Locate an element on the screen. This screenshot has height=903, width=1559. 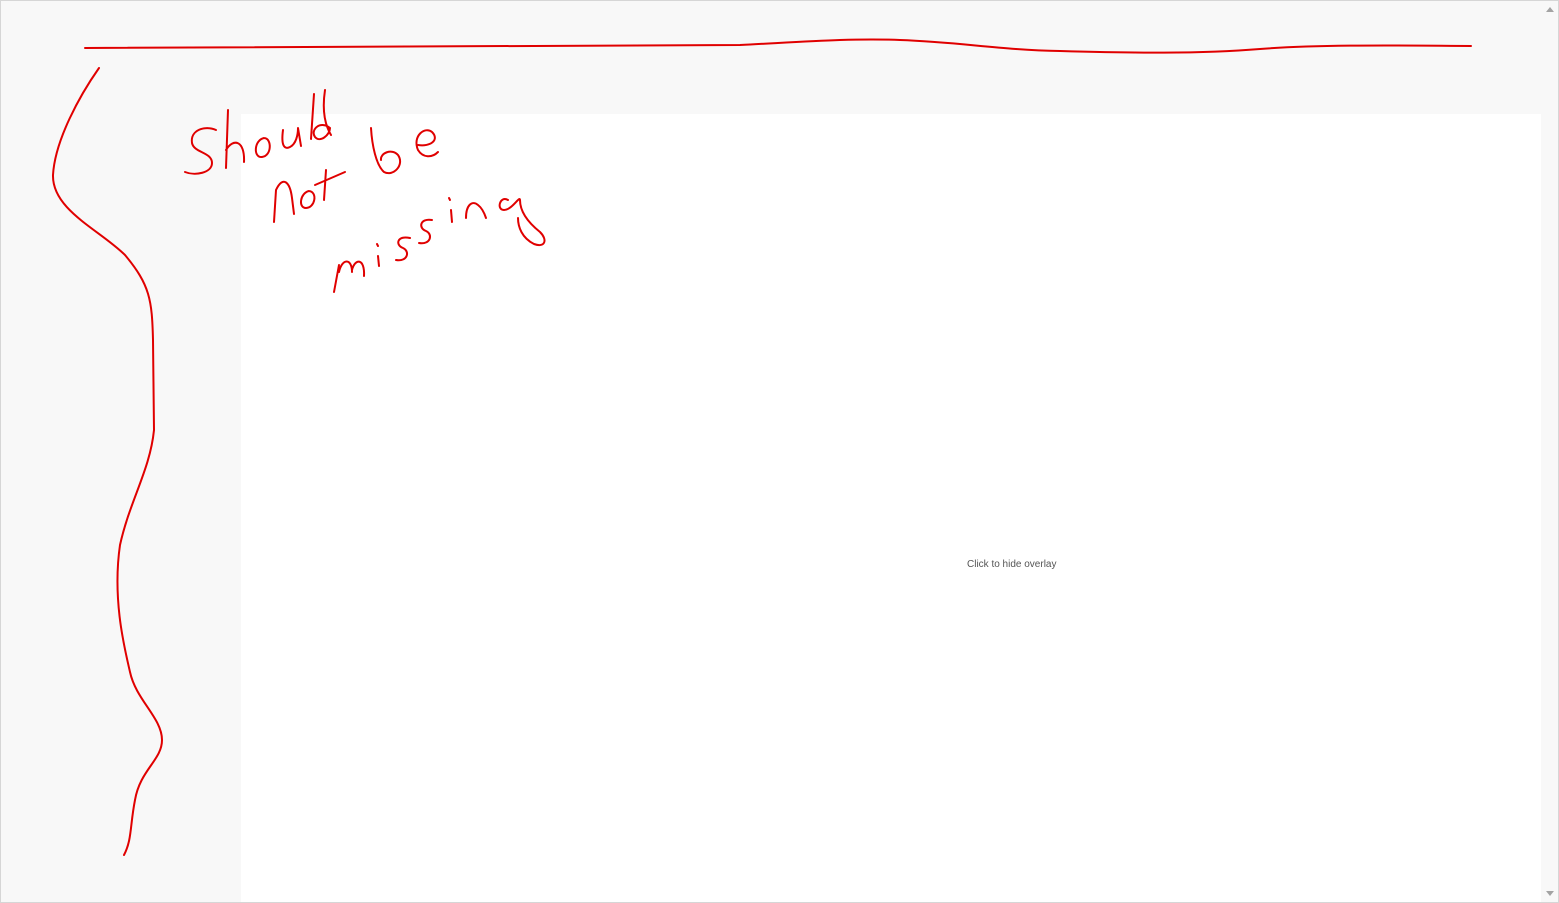
click-to-hide-overlay-label: Click to hide overlay is located at coordinates (1011, 564).